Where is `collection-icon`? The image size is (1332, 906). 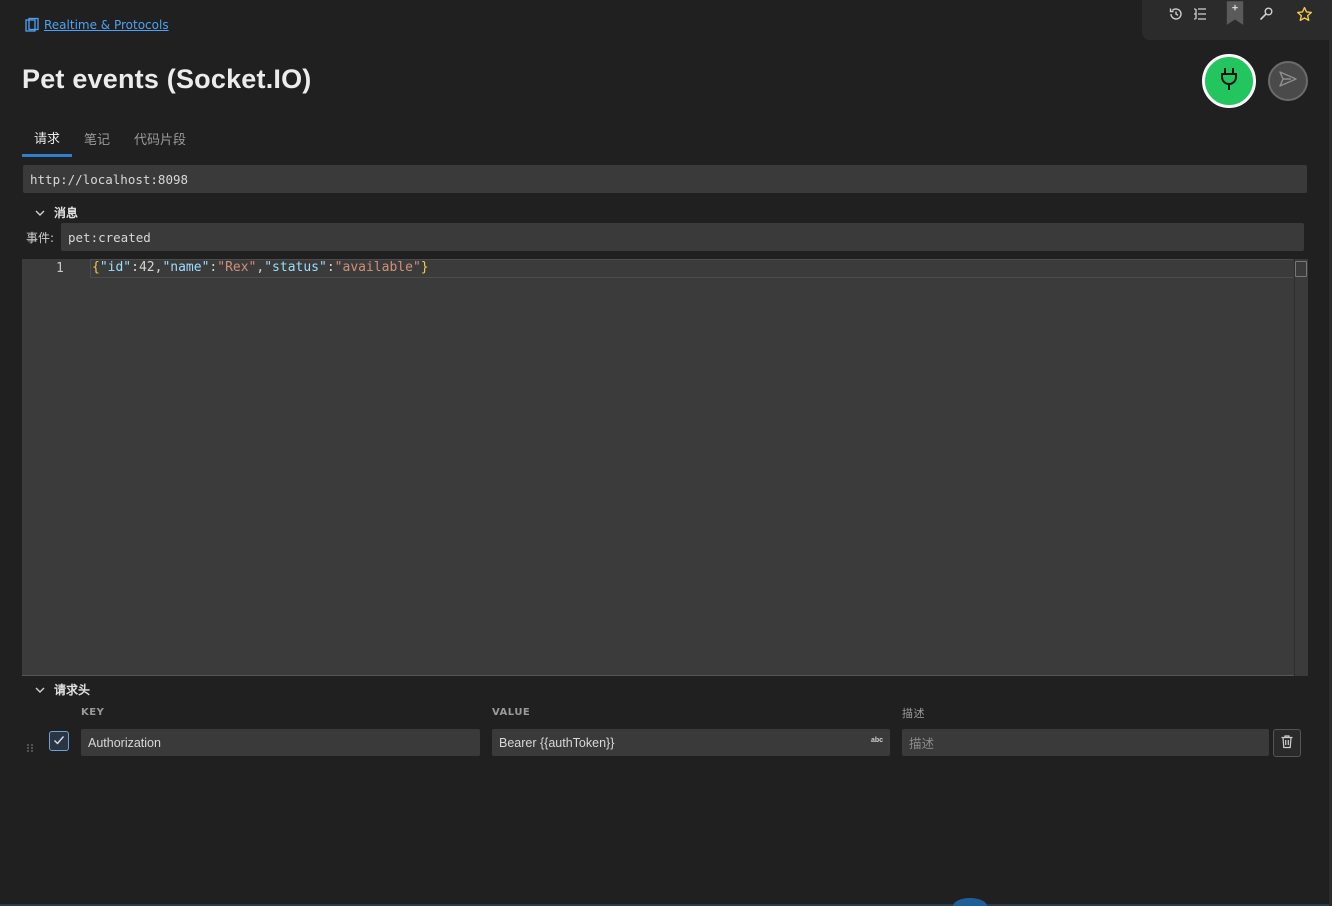 collection-icon is located at coordinates (32, 25).